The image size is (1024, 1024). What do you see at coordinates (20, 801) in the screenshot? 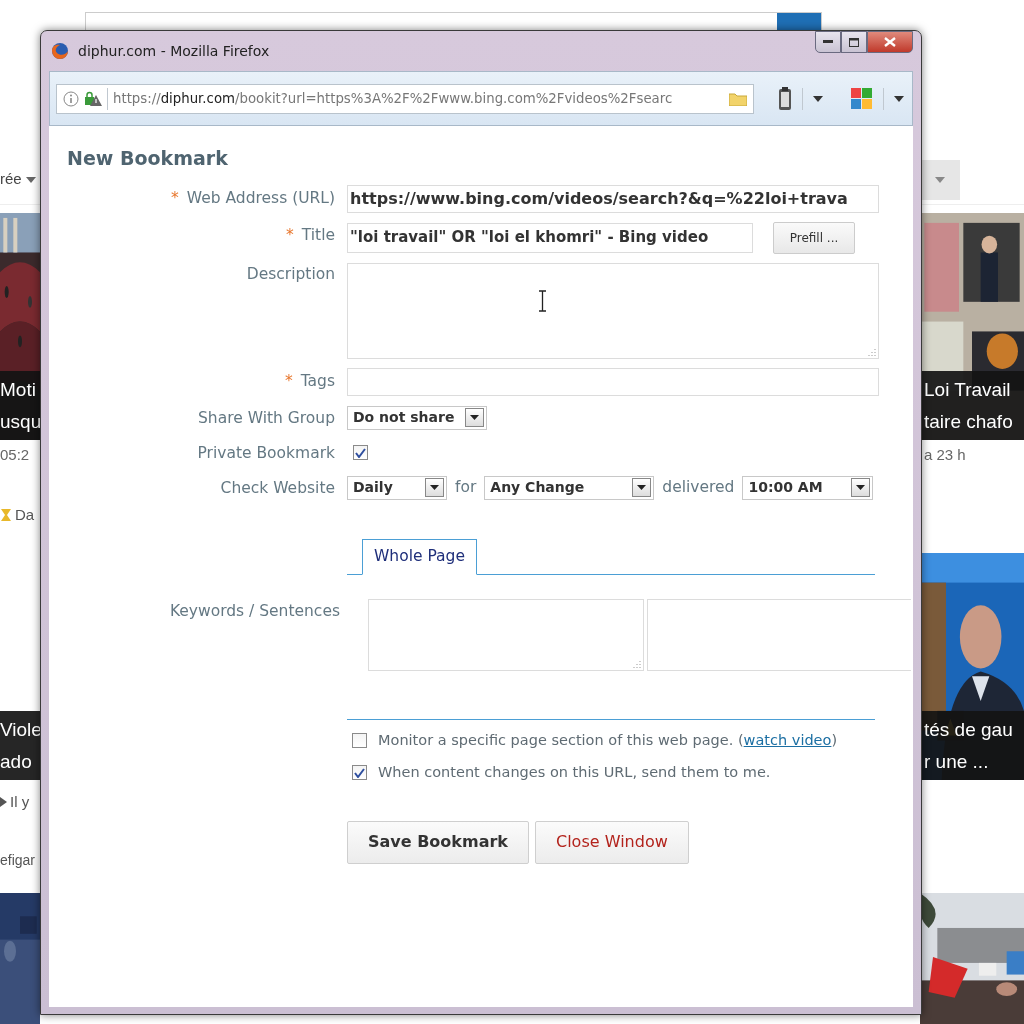
I see `teaser-text: Il y` at bounding box center [20, 801].